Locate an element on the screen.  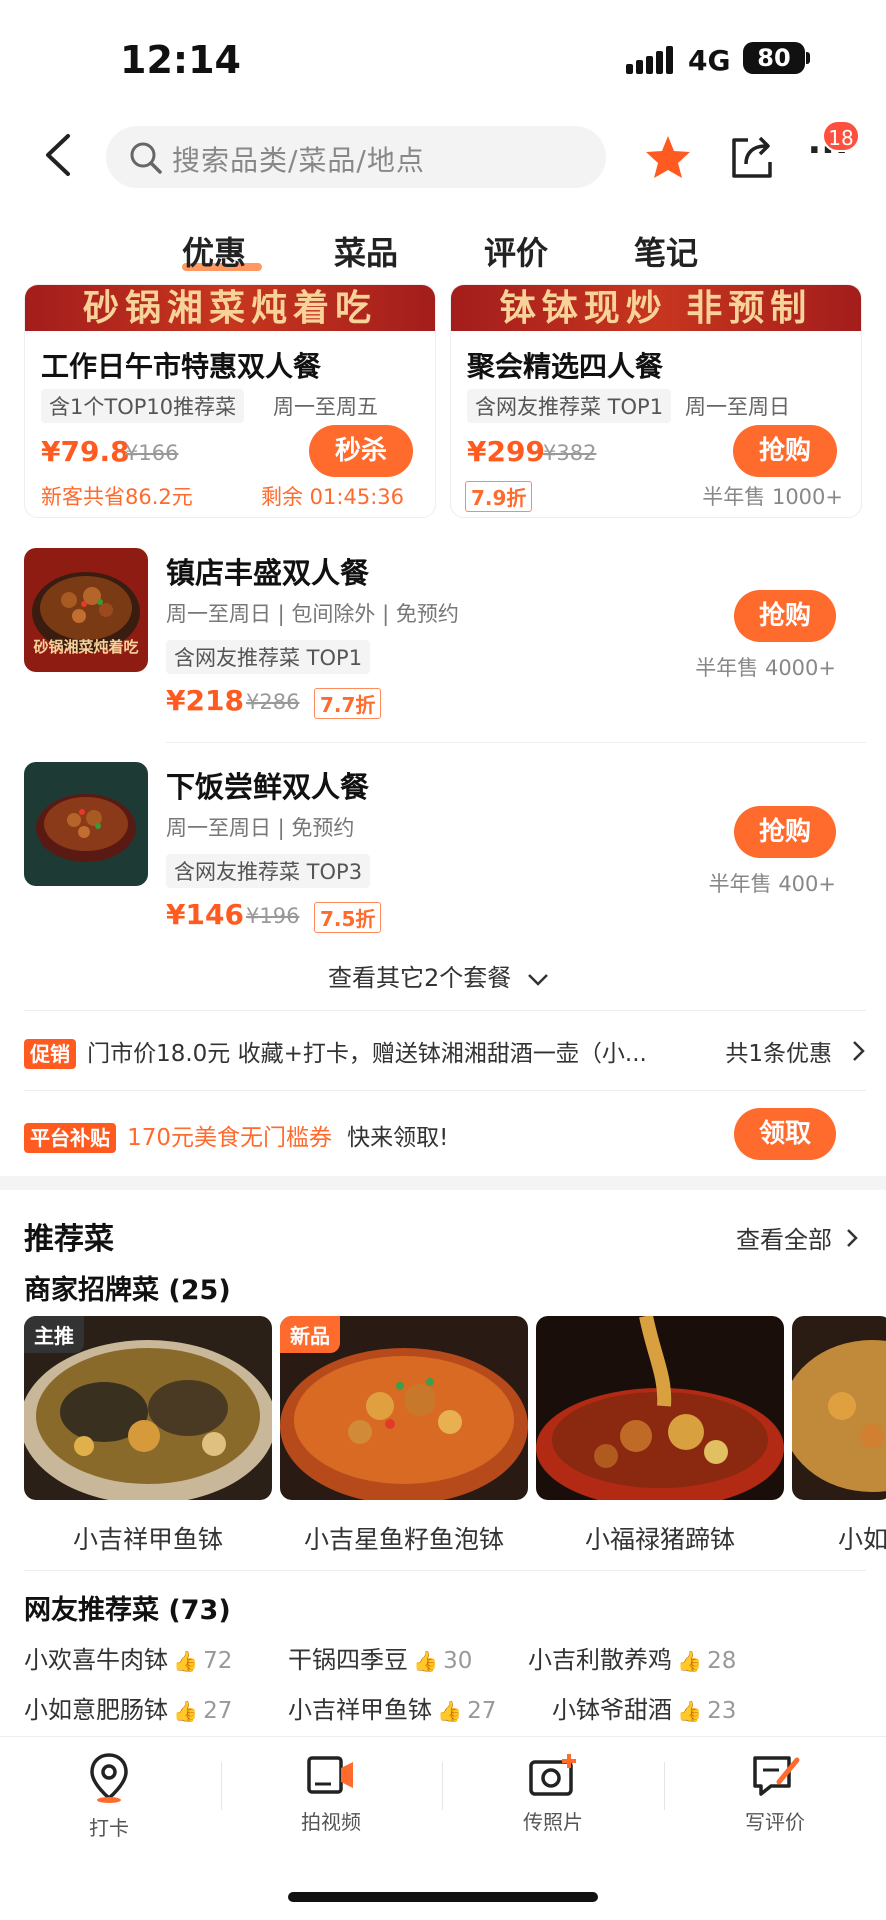
view-all-link: 查看全部 is located at coordinates (797, 1237).